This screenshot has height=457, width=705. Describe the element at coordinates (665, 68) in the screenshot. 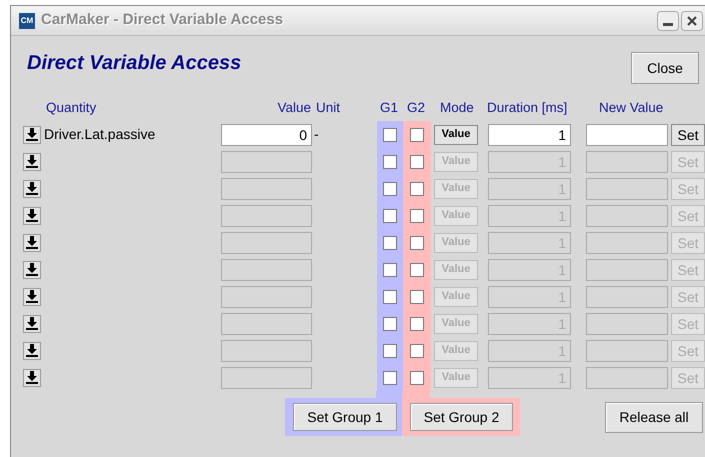

I see `close-button: Close` at that location.